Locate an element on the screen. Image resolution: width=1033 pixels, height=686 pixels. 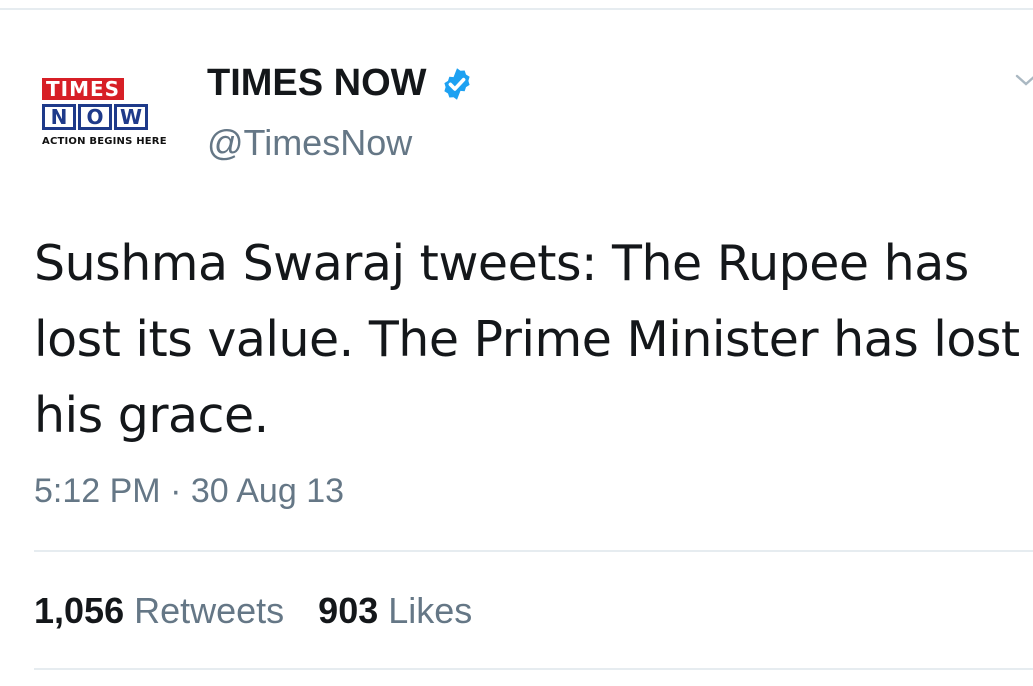
retweets-label: Retweets is located at coordinates (209, 610).